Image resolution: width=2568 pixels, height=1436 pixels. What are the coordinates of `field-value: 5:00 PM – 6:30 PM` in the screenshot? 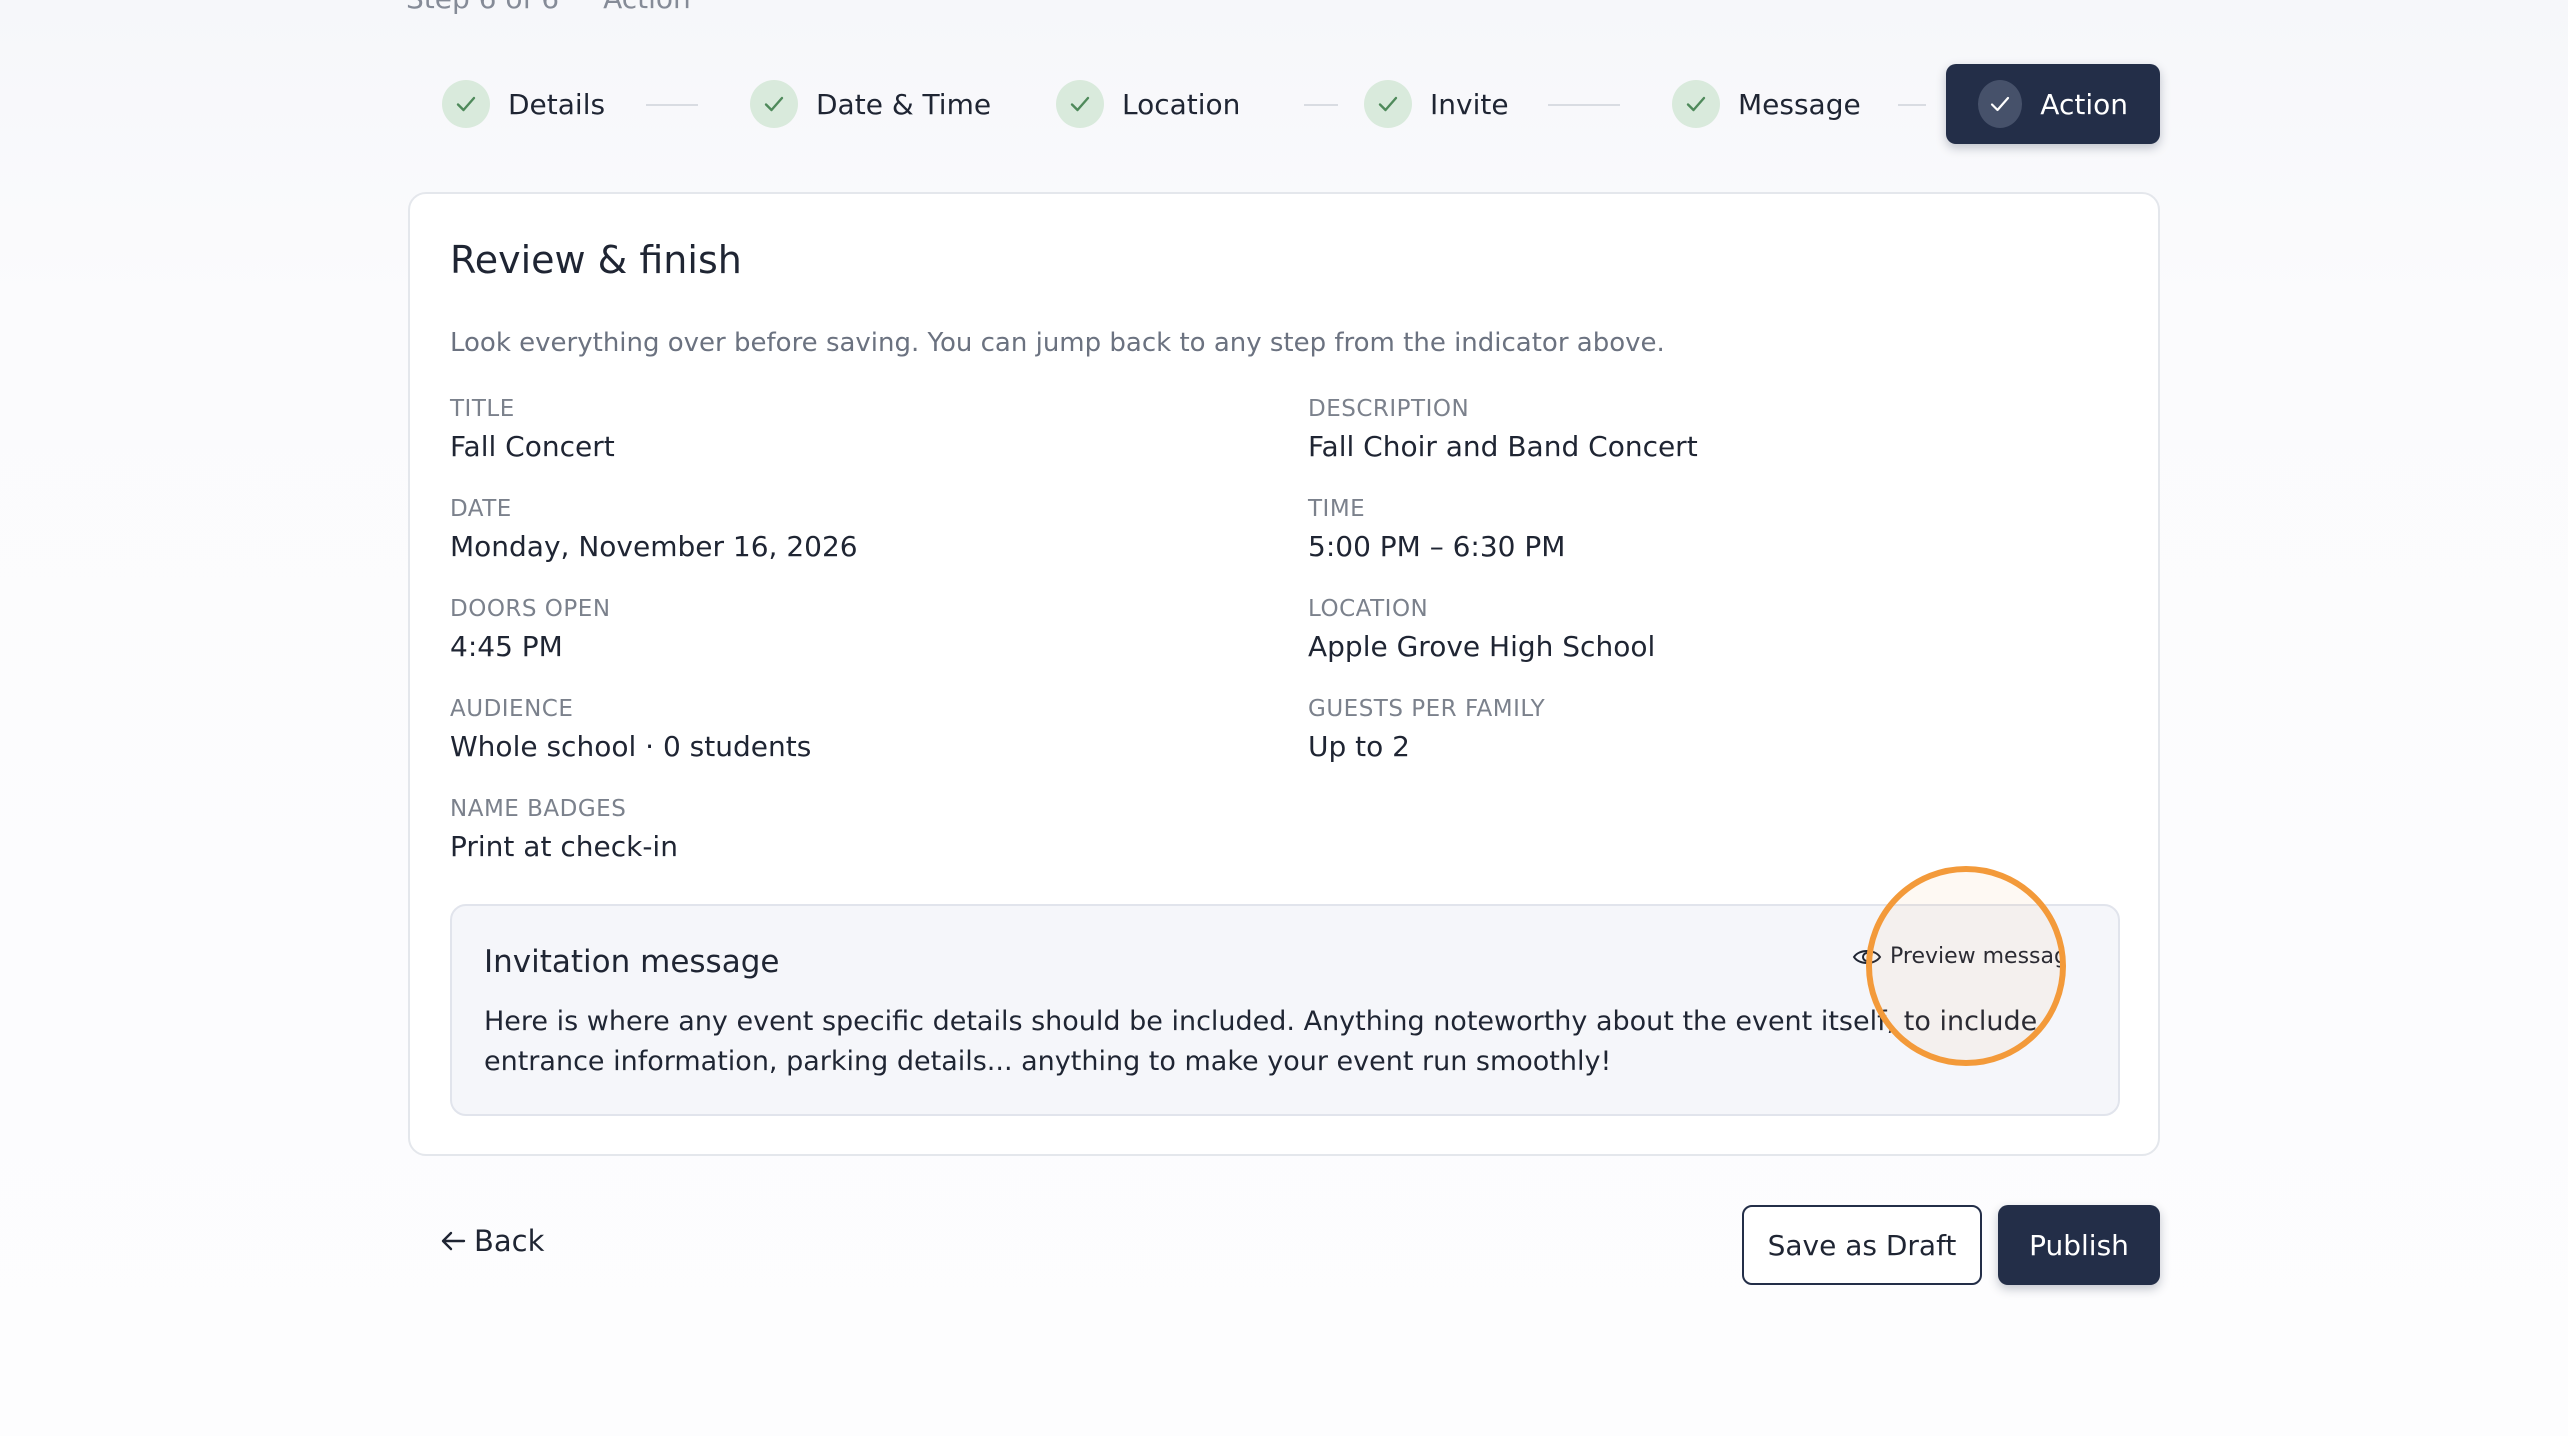 It's located at (1437, 546).